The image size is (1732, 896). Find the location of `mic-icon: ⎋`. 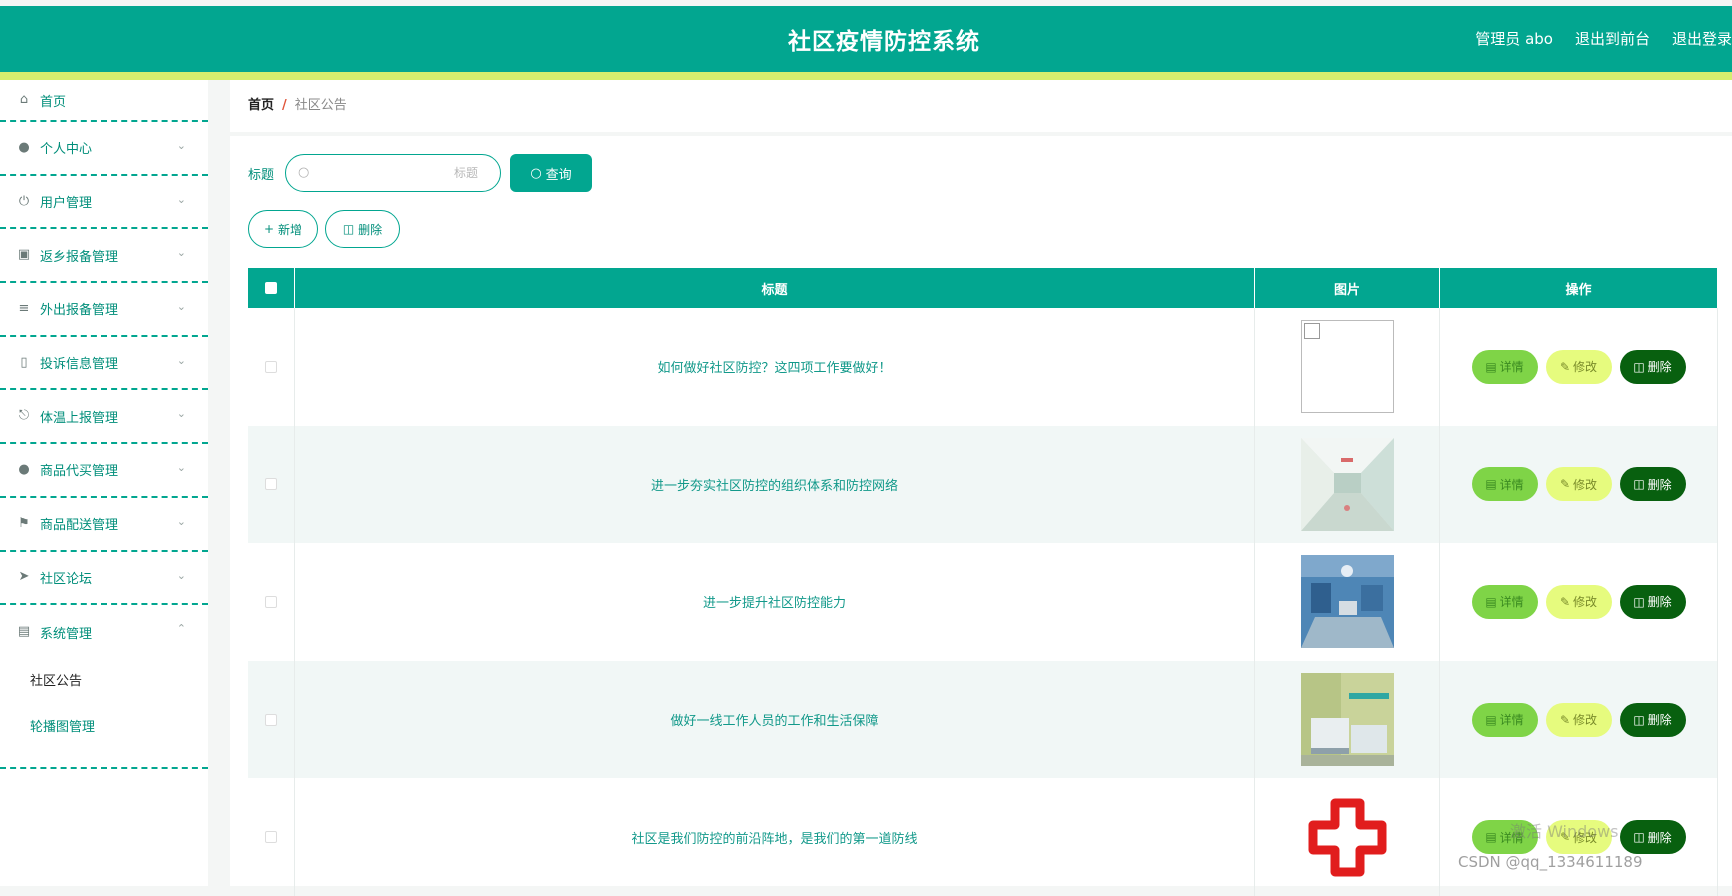

mic-icon: ⎋ is located at coordinates (24, 416).